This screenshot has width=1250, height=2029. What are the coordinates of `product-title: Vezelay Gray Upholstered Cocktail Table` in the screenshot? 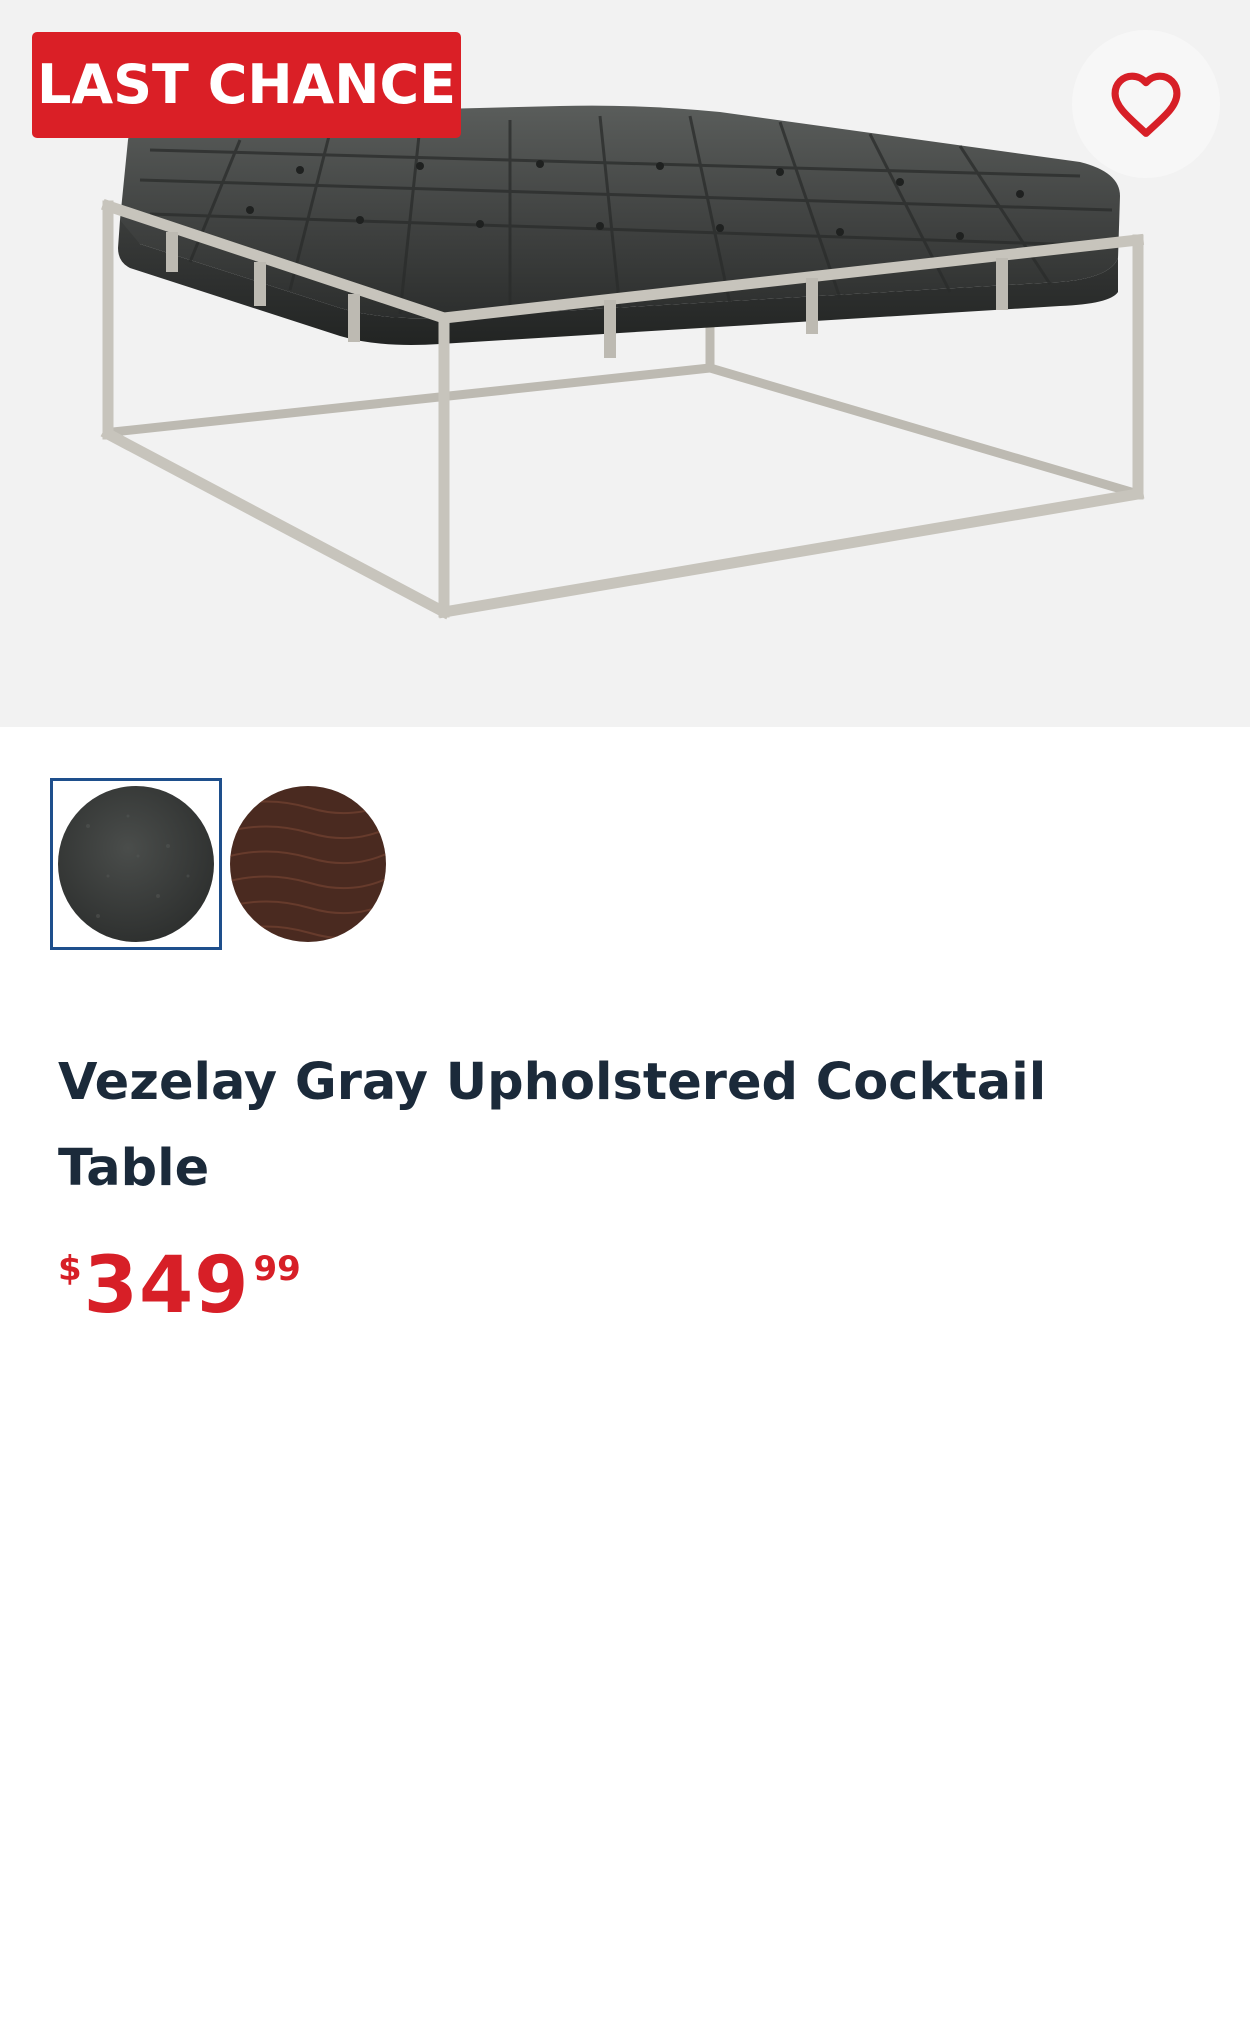 It's located at (618, 1126).